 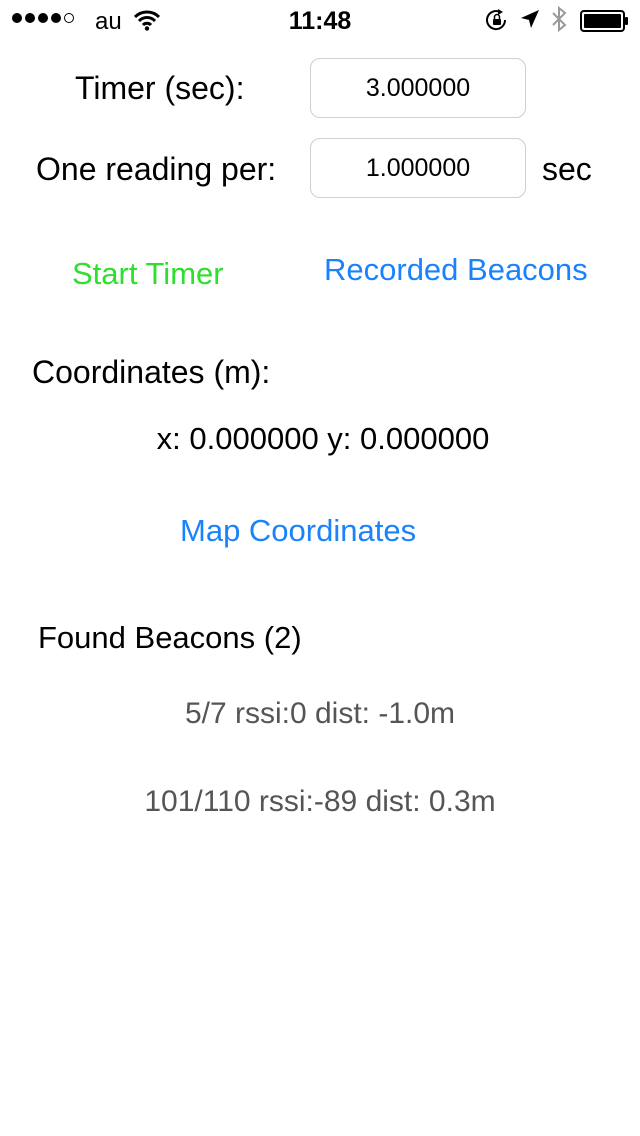 I want to click on status-time: 11:48, so click(x=320, y=21).